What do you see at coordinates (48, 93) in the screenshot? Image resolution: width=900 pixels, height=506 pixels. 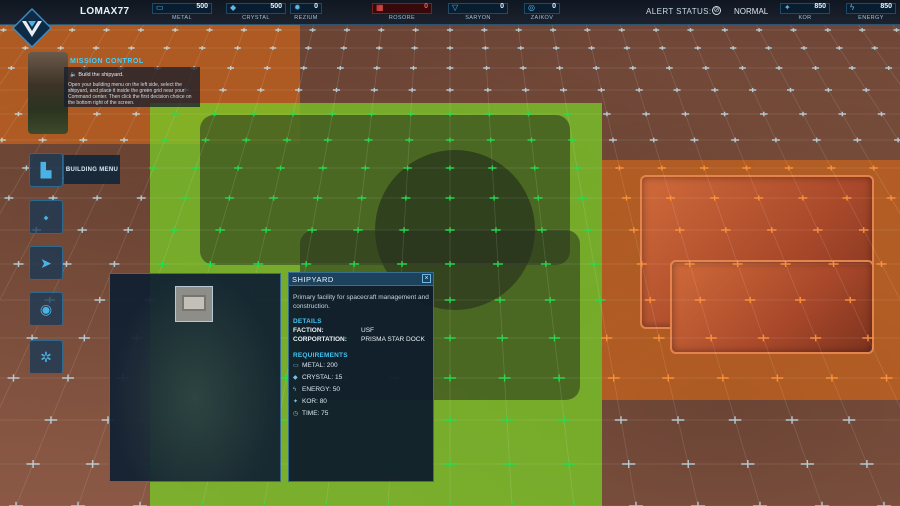 I see `commander-portrait` at bounding box center [48, 93].